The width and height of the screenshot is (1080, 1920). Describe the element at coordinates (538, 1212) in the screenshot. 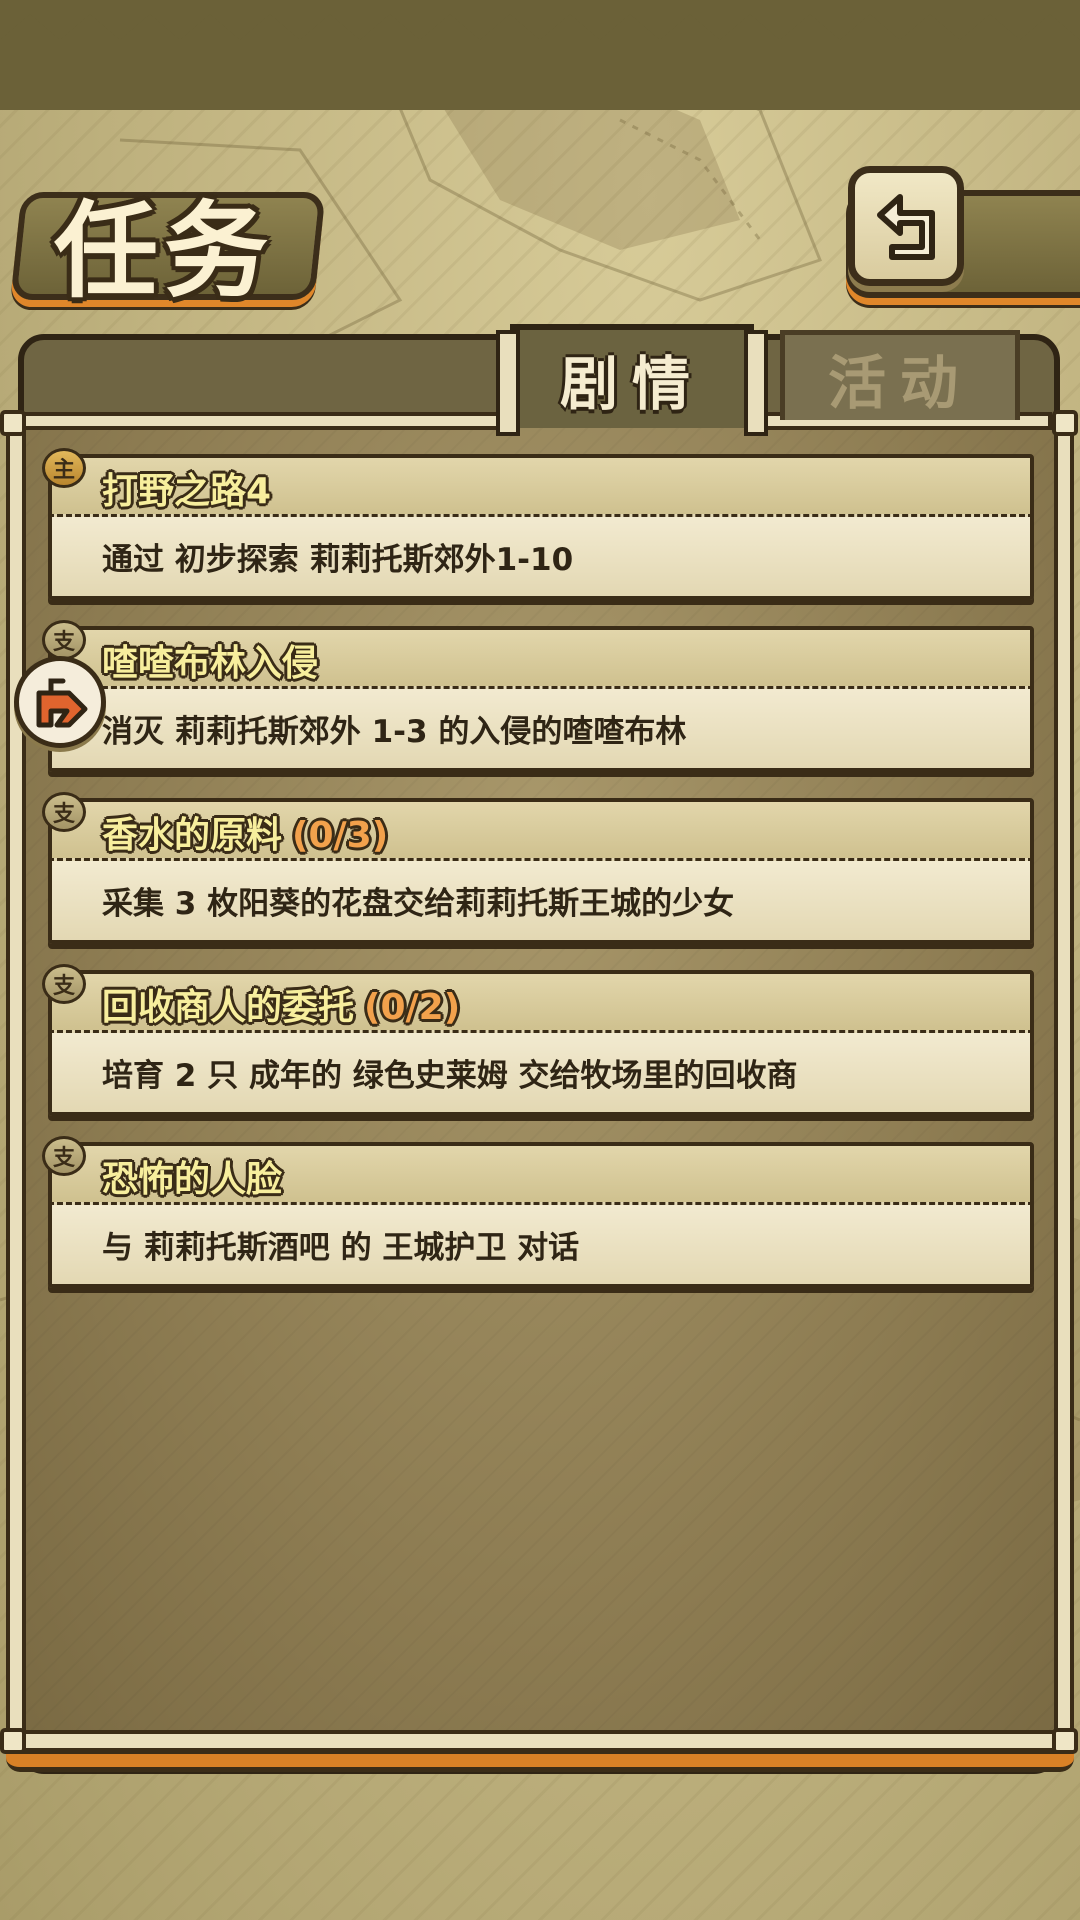

I see `quest-card: 支 恐怖的人脸 与 莉莉托斯酒吧 的 王城护卫 对话` at that location.